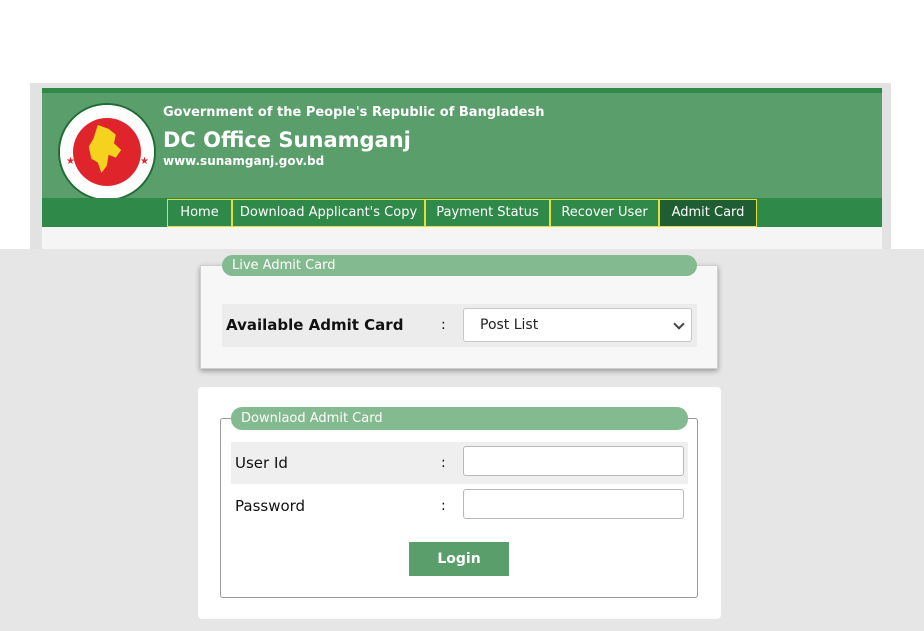 This screenshot has width=924, height=631. I want to click on seal-white-ring, so click(107, 152).